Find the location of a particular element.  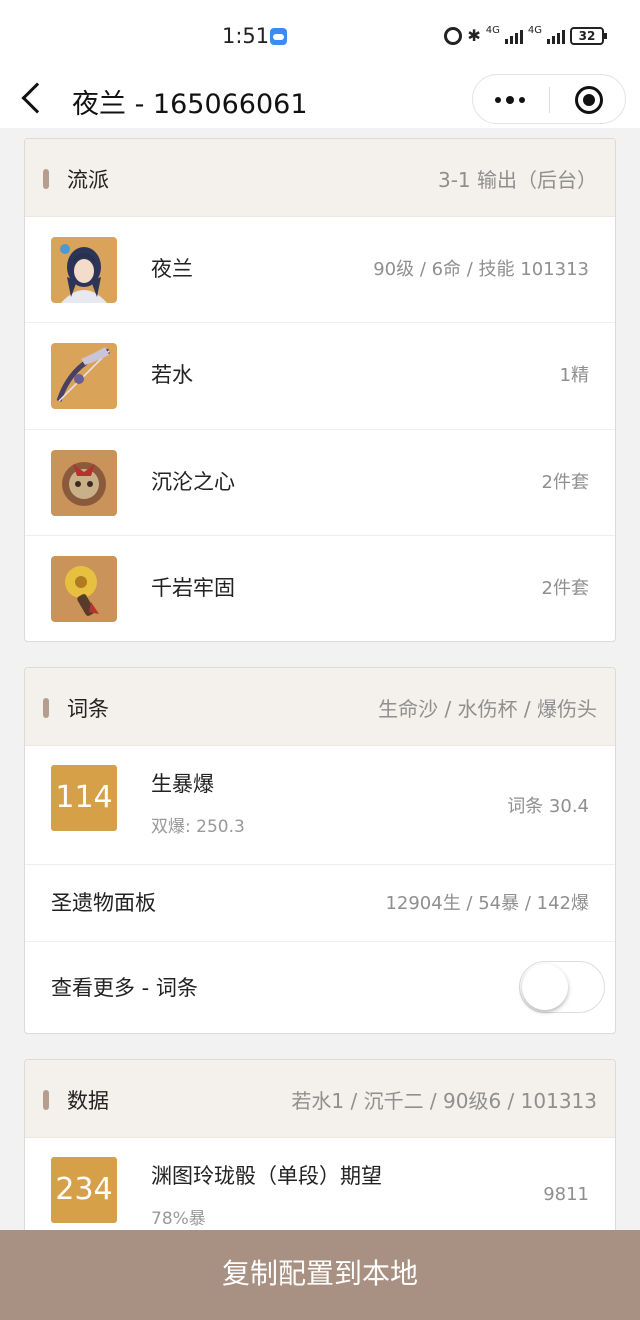

network-type-1: 4G is located at coordinates (492, 30).